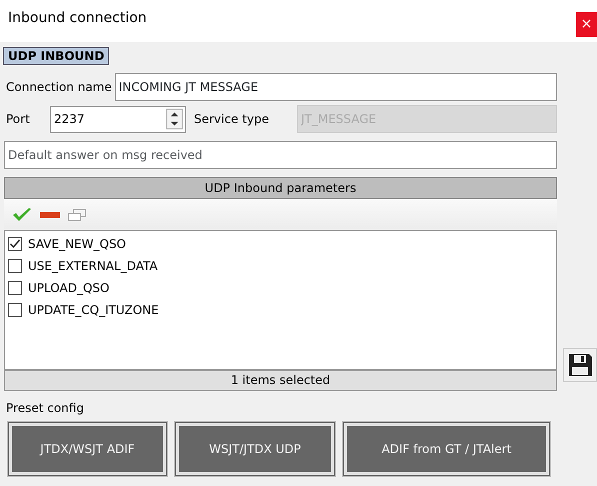 This screenshot has height=486, width=597. What do you see at coordinates (255, 449) in the screenshot?
I see `preset-button: WSJT/JTDX UDP` at bounding box center [255, 449].